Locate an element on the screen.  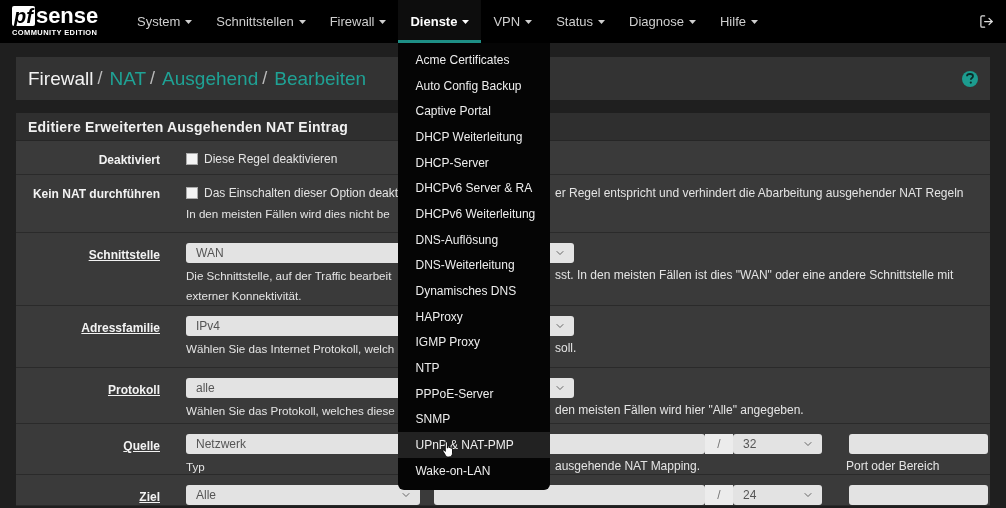
help-text: sst. In den meisten Fällen ist dies "WAN" oder eine andere Schnittstelle mit is located at coordinates (754, 275).